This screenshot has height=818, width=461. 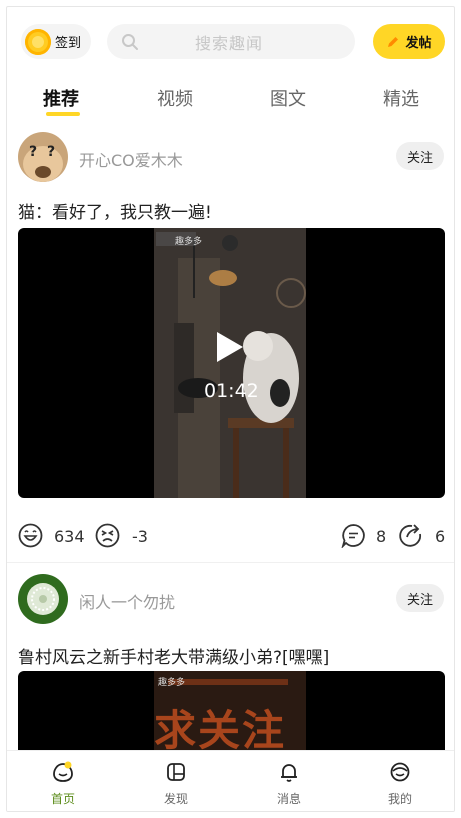 I want to click on nav-messages: 消息, so click(x=289, y=784).